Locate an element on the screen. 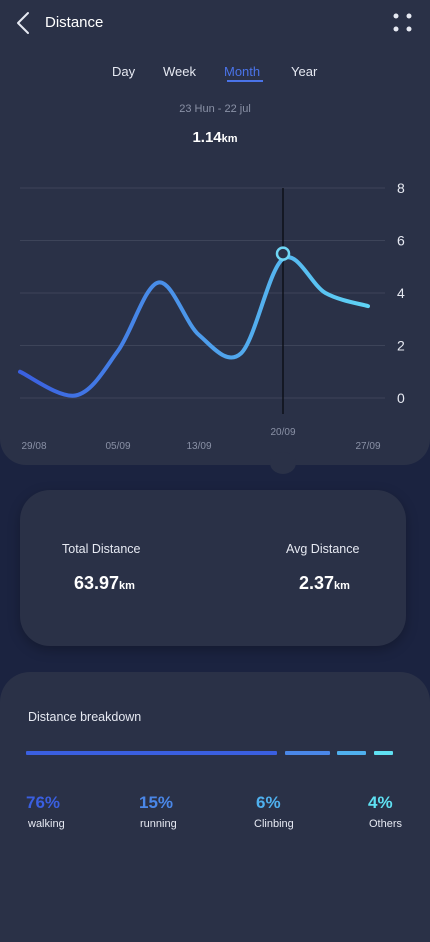 The height and width of the screenshot is (942, 430). back-button is located at coordinates (25, 23).